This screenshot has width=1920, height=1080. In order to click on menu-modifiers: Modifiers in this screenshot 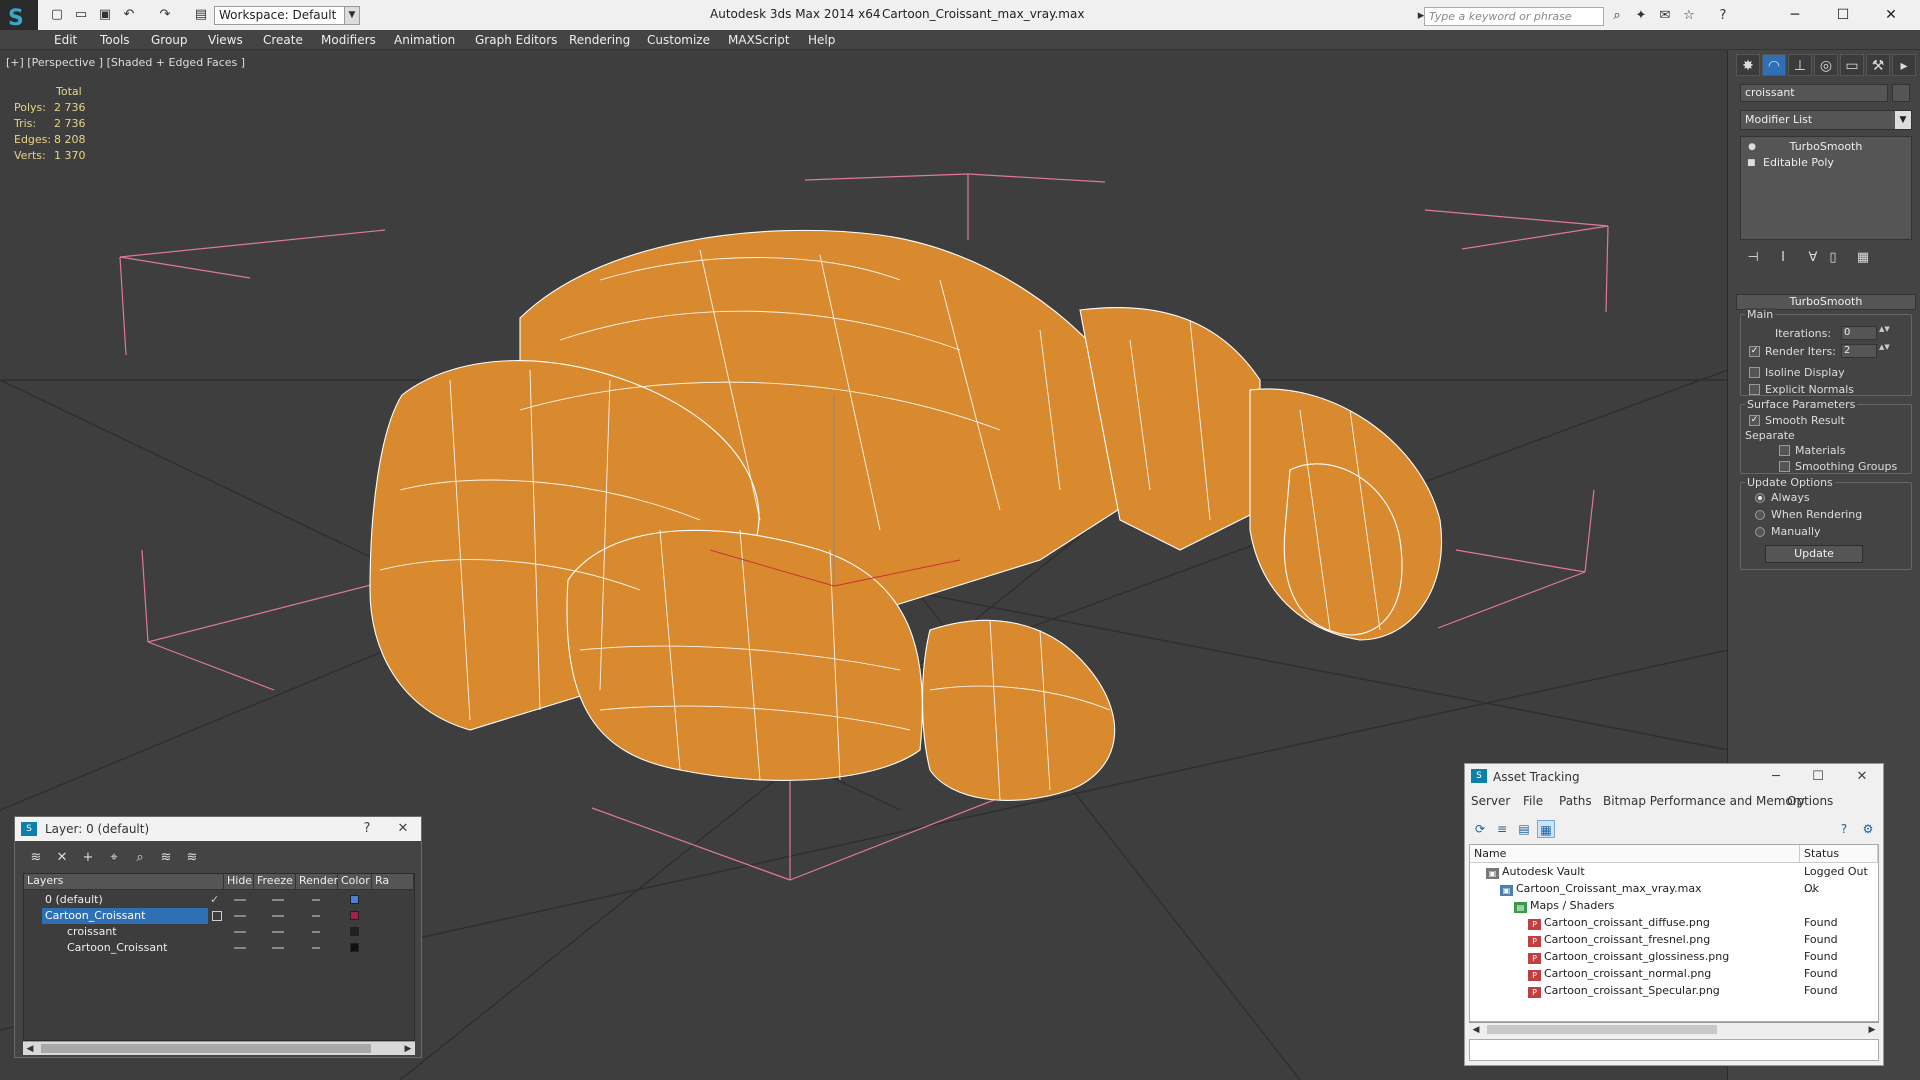, I will do `click(348, 40)`.